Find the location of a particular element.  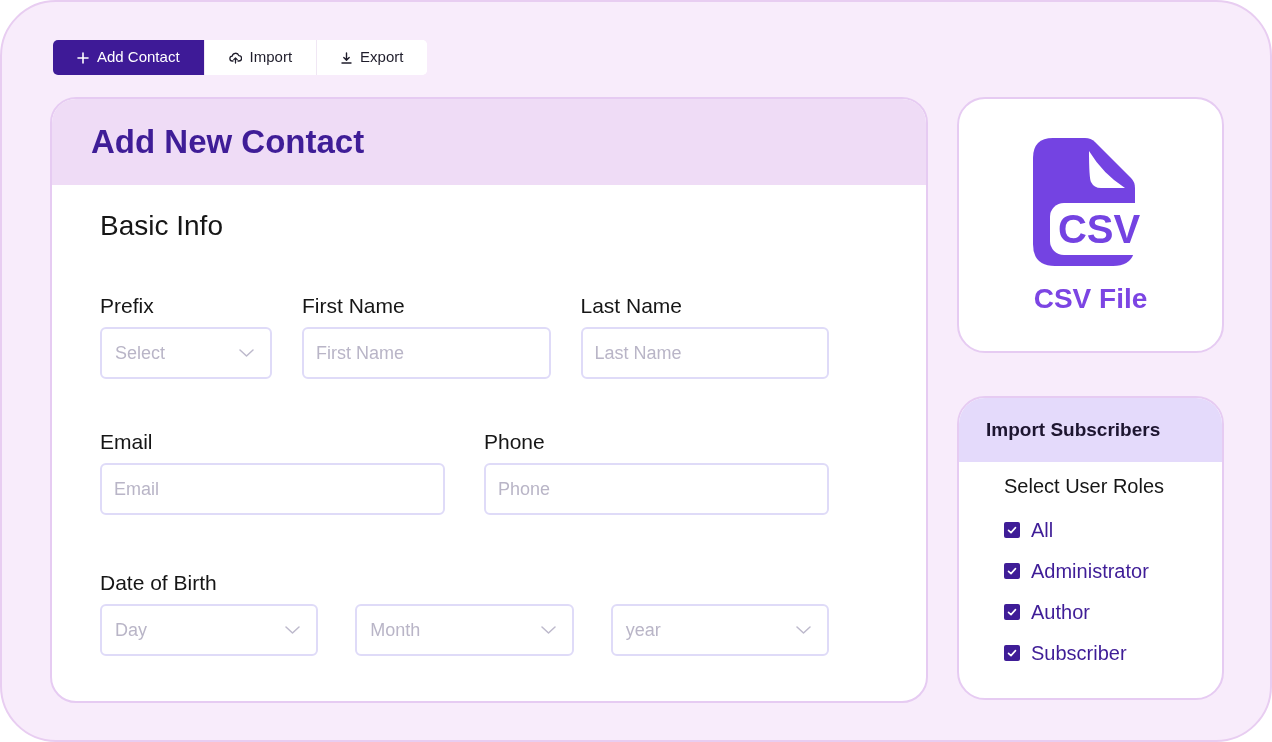

import-title: Import Subscribers is located at coordinates (1073, 430).